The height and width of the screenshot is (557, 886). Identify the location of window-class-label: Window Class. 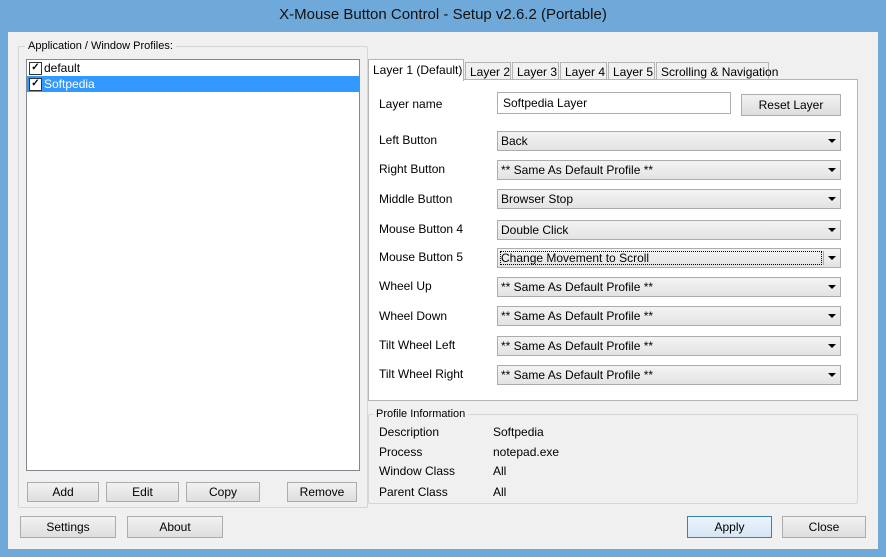
(417, 471).